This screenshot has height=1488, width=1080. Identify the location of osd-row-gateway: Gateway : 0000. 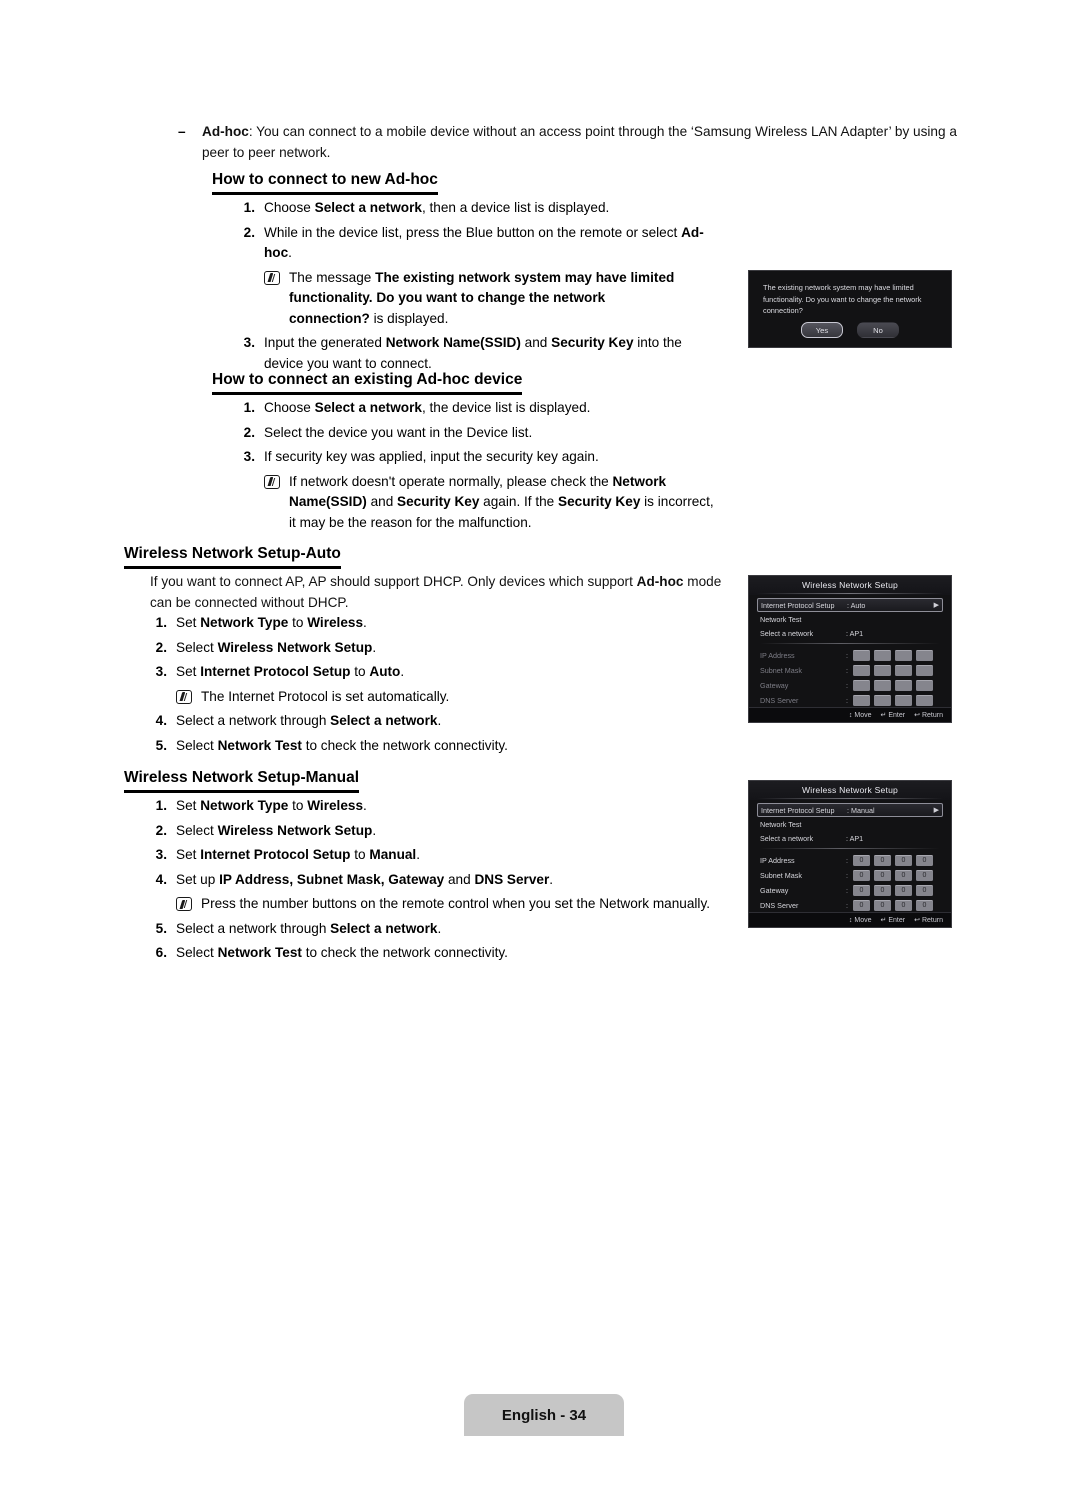
(850, 890).